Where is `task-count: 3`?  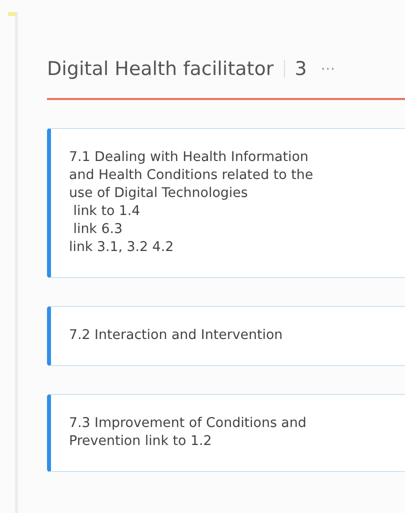
task-count: 3 is located at coordinates (300, 69).